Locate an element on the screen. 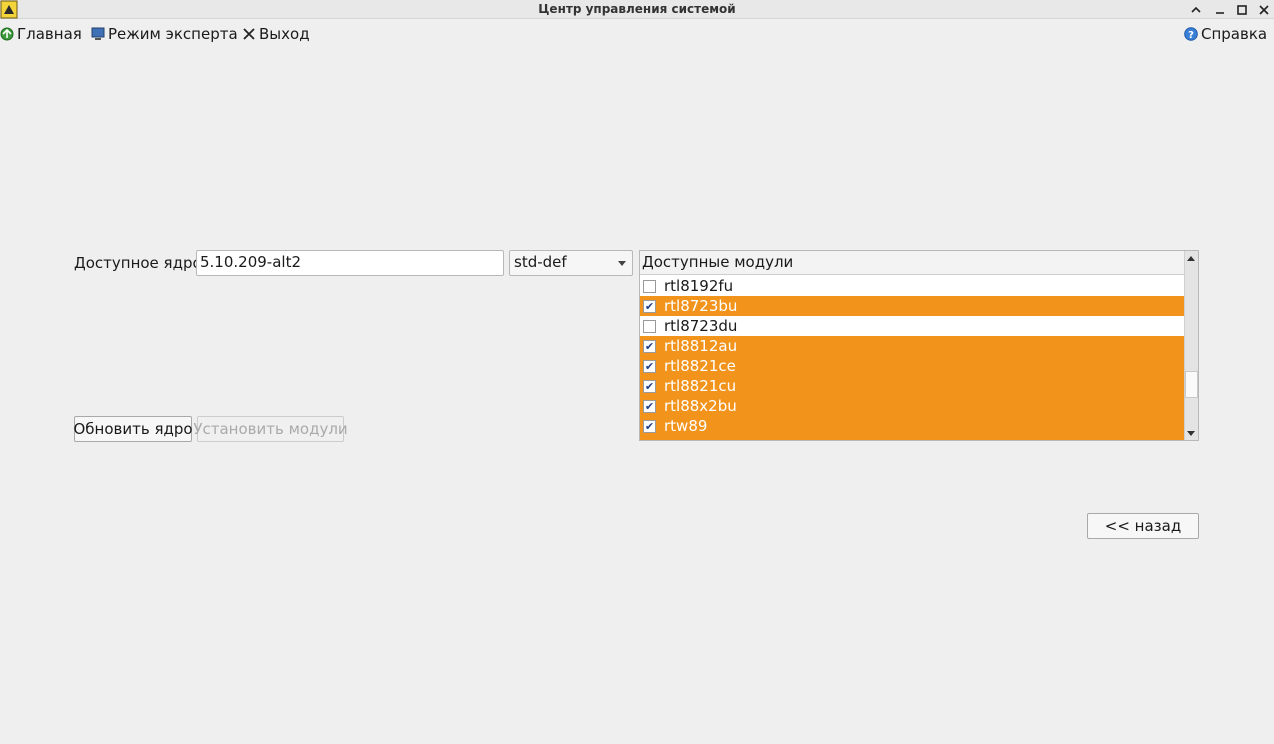 Image resolution: width=1274 pixels, height=744 pixels. home-icon is located at coordinates (7, 34).